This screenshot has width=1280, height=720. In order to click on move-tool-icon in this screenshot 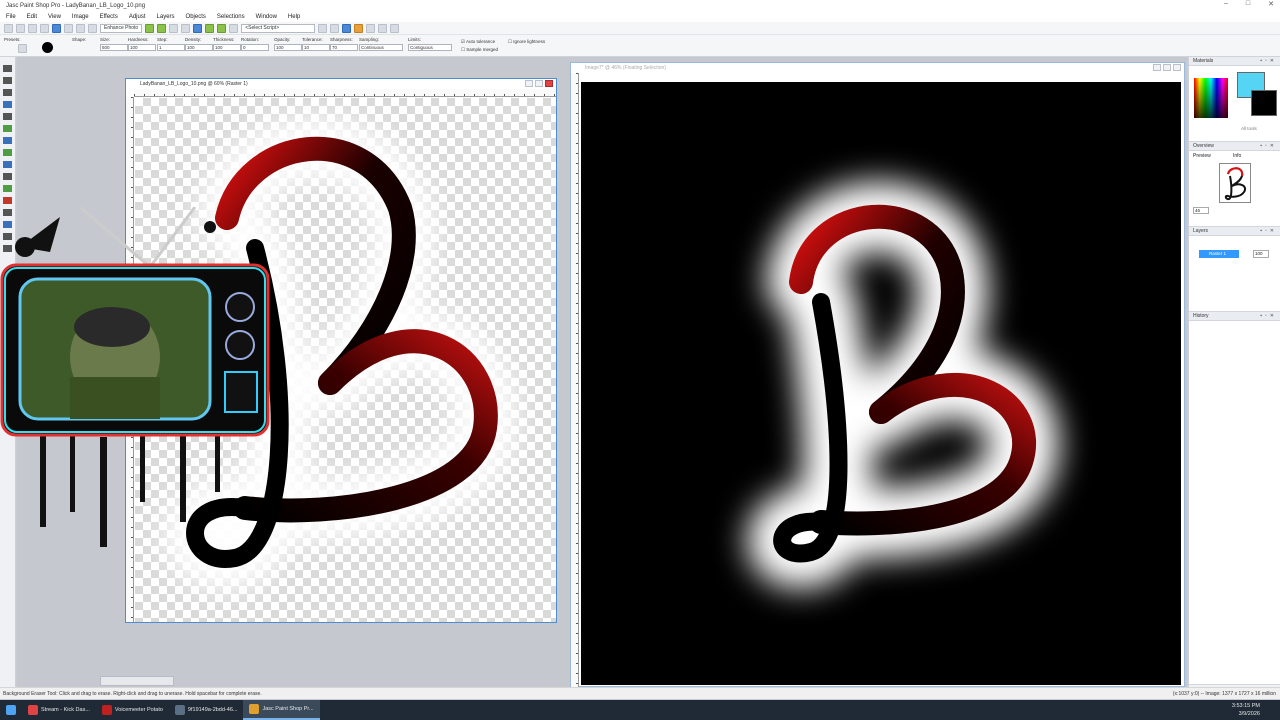, I will do `click(7, 116)`.